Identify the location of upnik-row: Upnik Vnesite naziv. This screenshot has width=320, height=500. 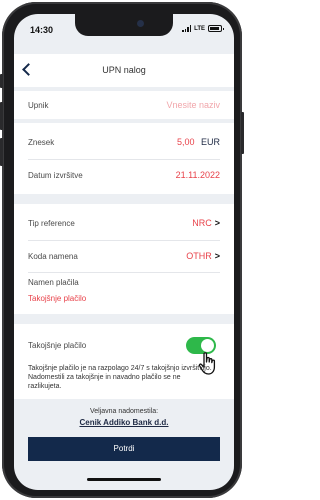
(124, 105).